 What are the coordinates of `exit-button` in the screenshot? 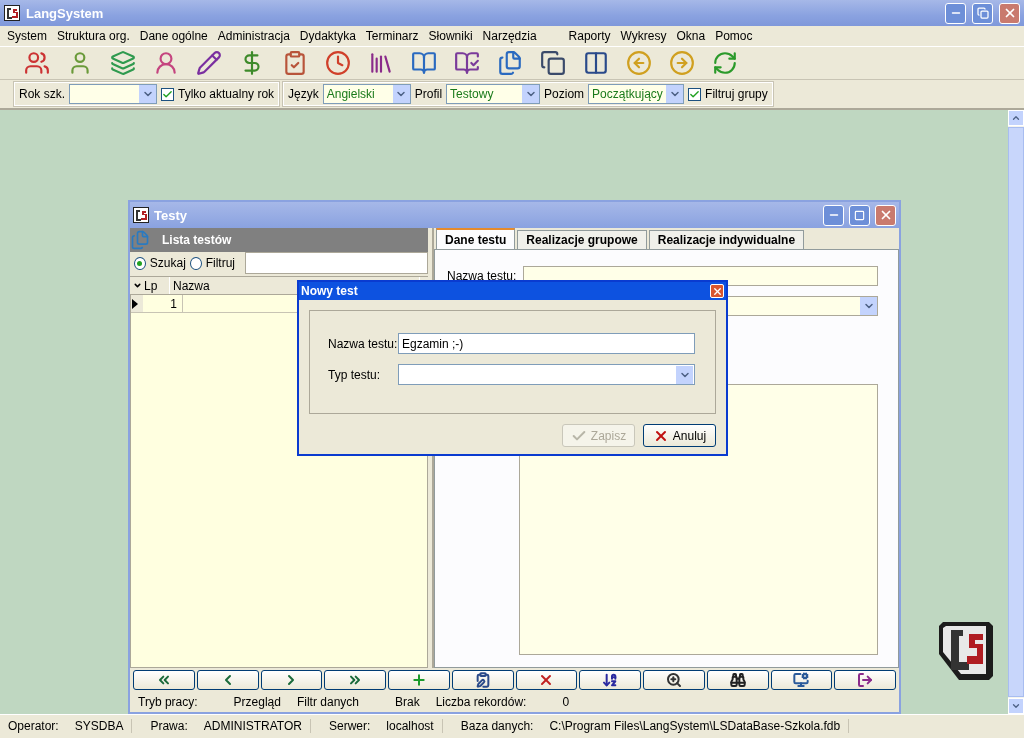 It's located at (865, 680).